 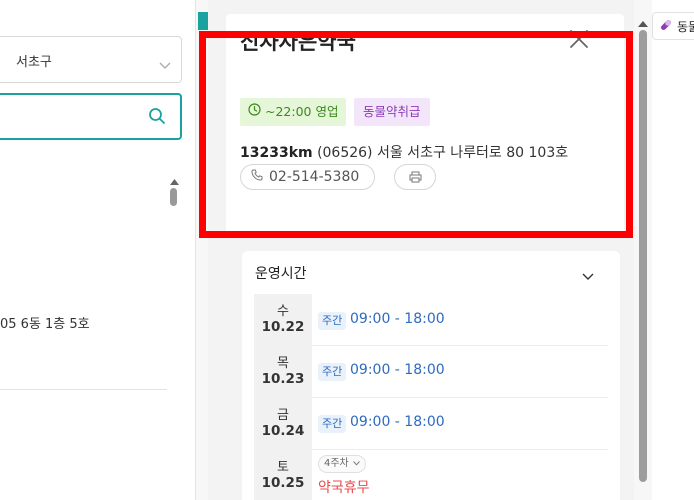 I want to click on clock-icon, so click(x=254, y=112).